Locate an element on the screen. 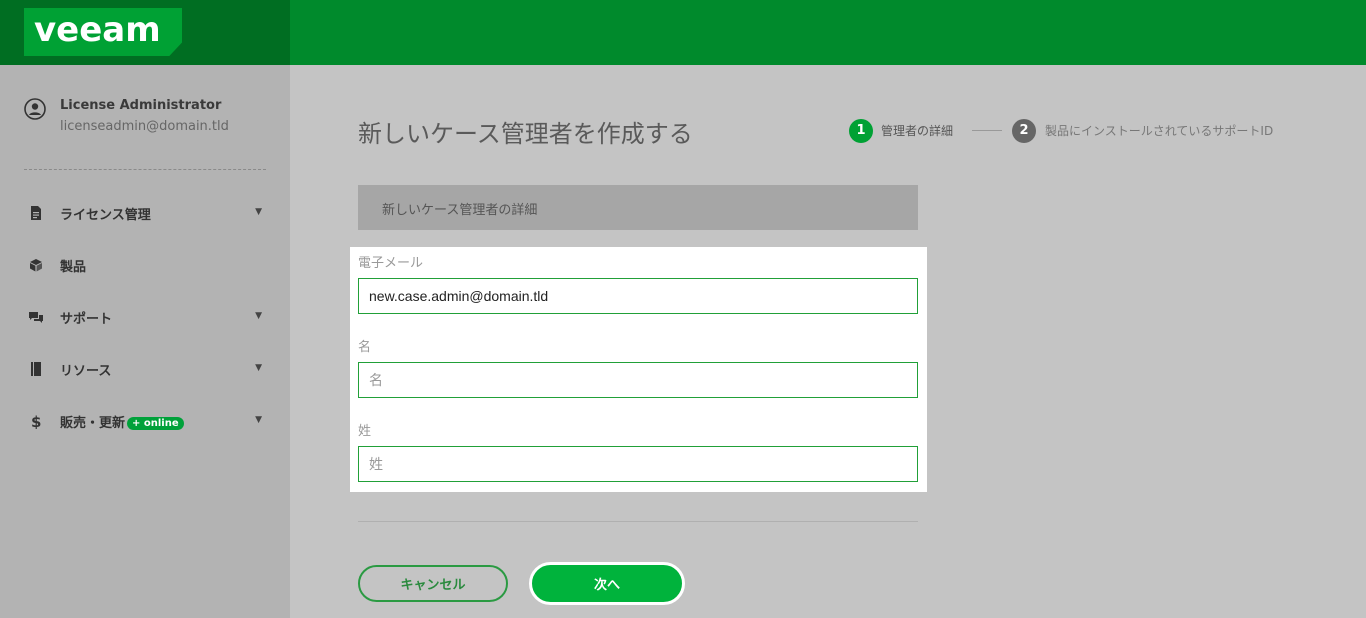 Image resolution: width=1366 pixels, height=618 pixels. last-name-field is located at coordinates (638, 464).